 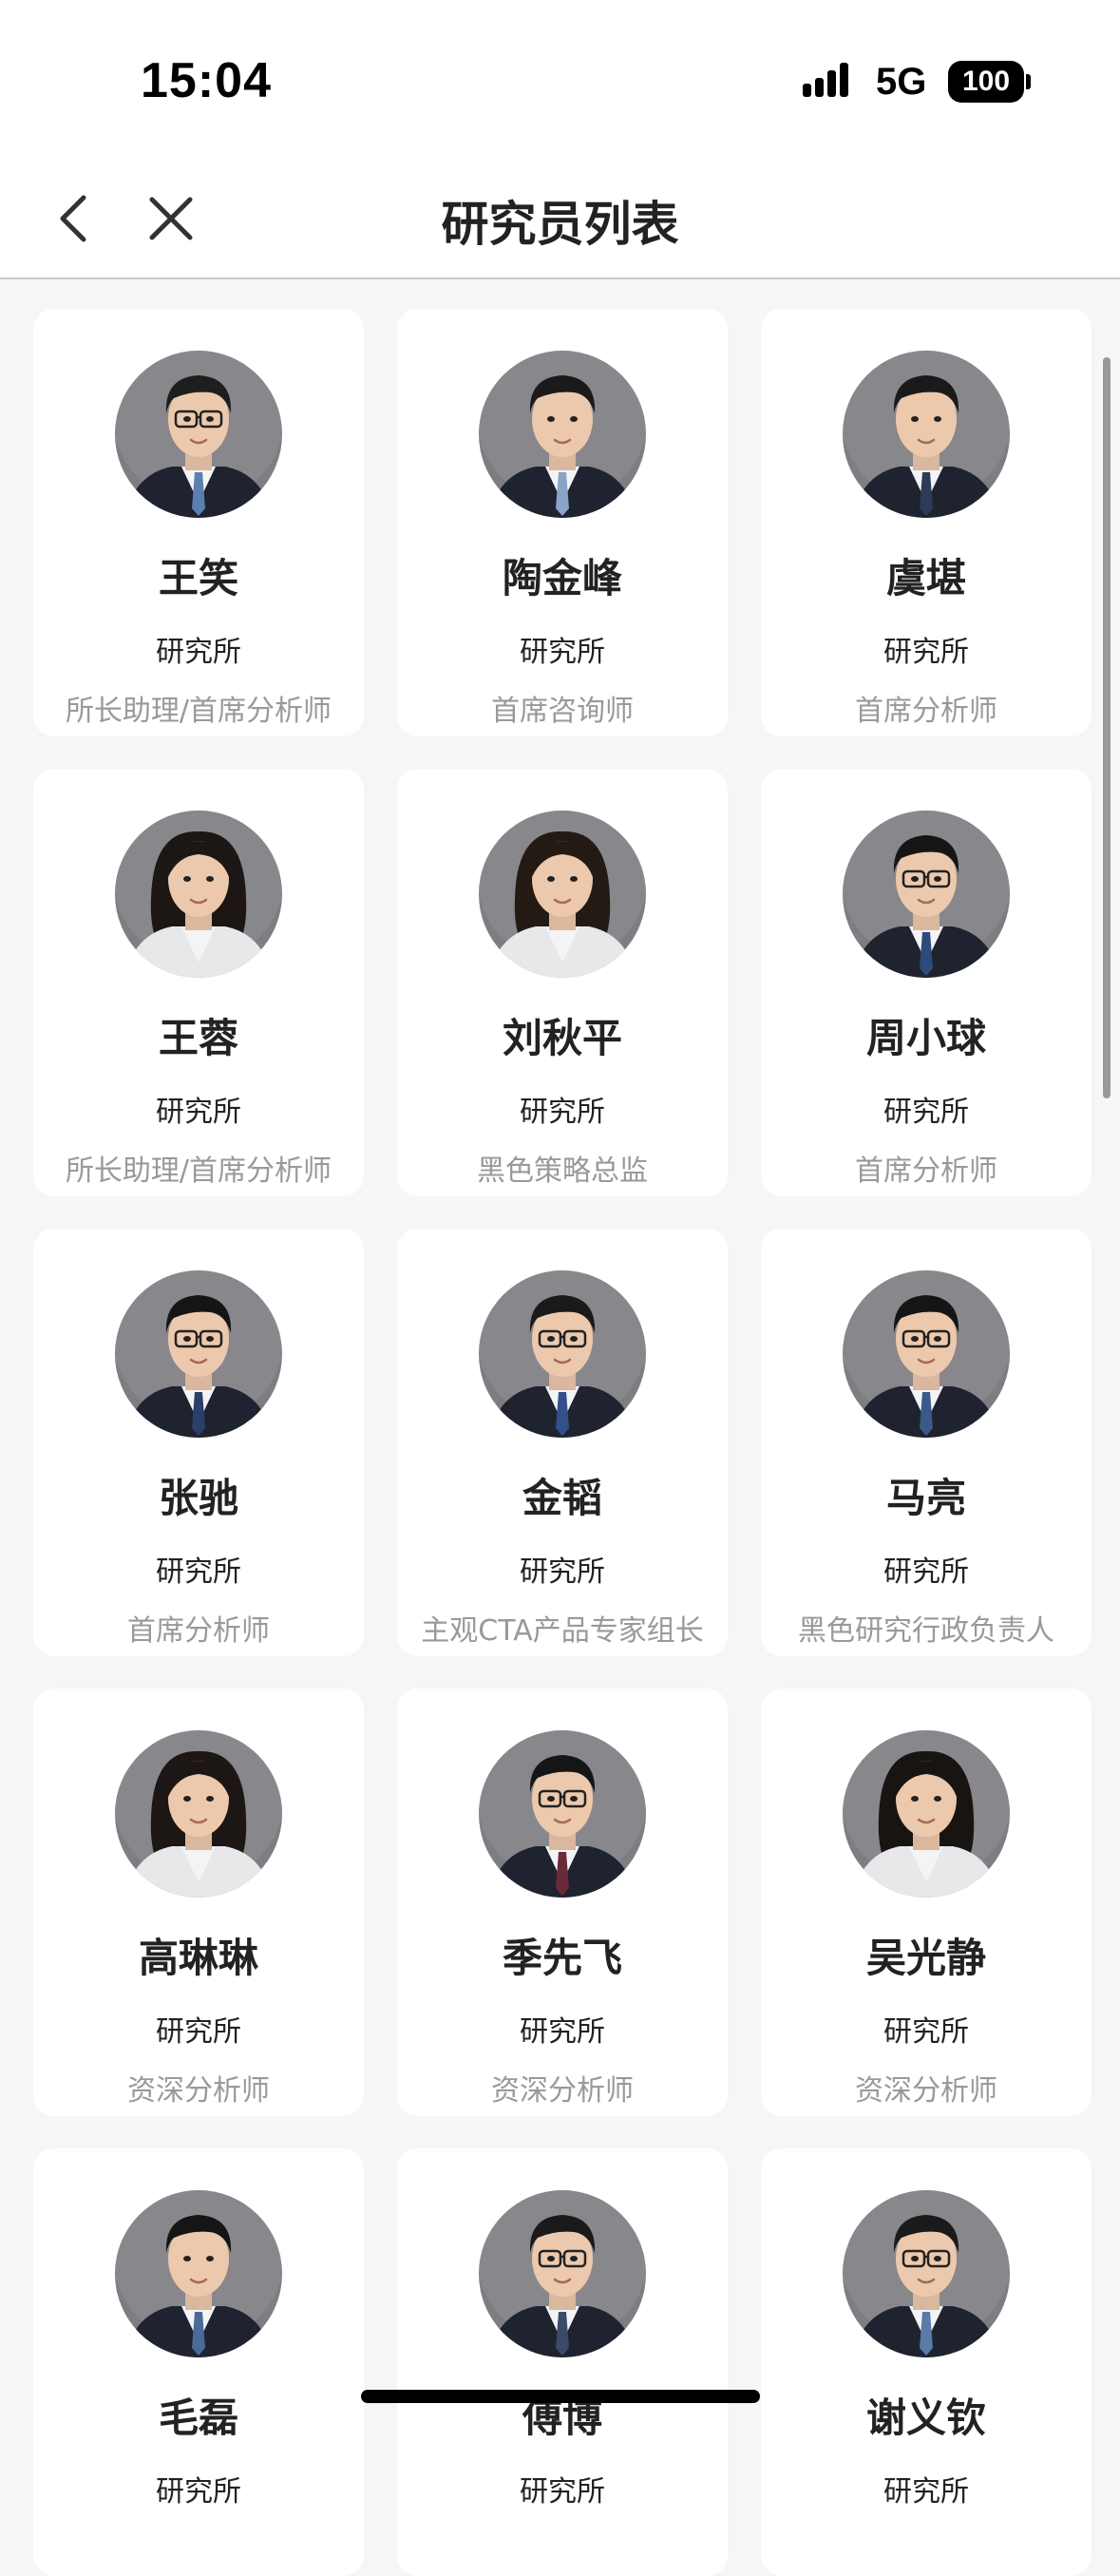 What do you see at coordinates (198, 1902) in the screenshot?
I see `researcher-card: 高琳琳研究所资深分析师` at bounding box center [198, 1902].